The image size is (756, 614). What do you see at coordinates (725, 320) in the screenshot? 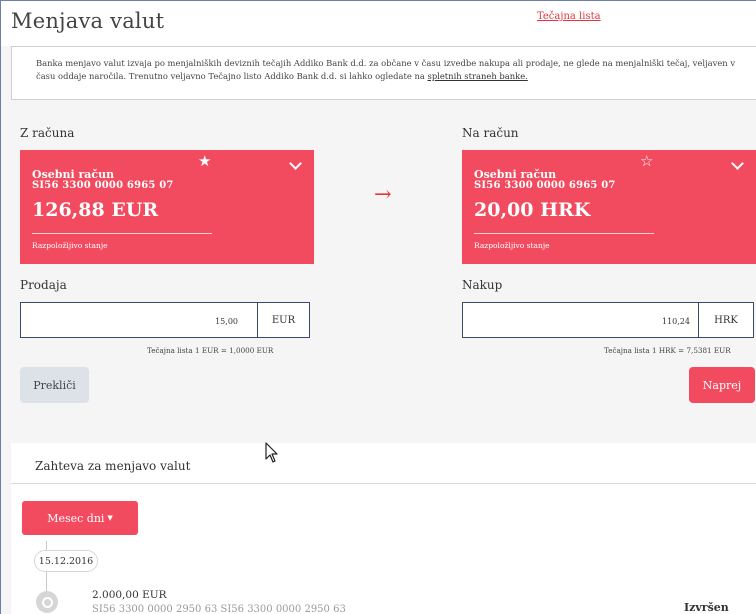
I see `buy-currency: HRK` at bounding box center [725, 320].